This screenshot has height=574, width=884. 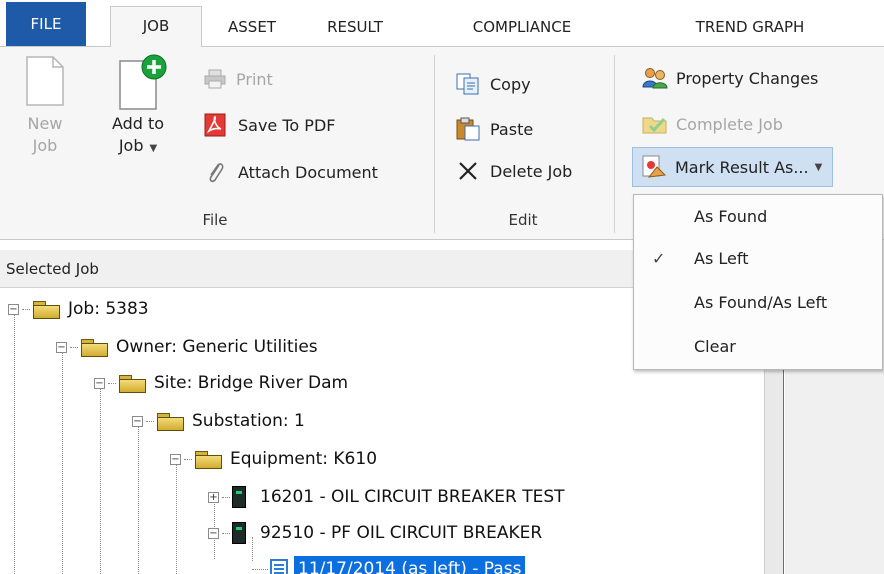 What do you see at coordinates (45, 145) in the screenshot?
I see `new-job-label-line2: Job` at bounding box center [45, 145].